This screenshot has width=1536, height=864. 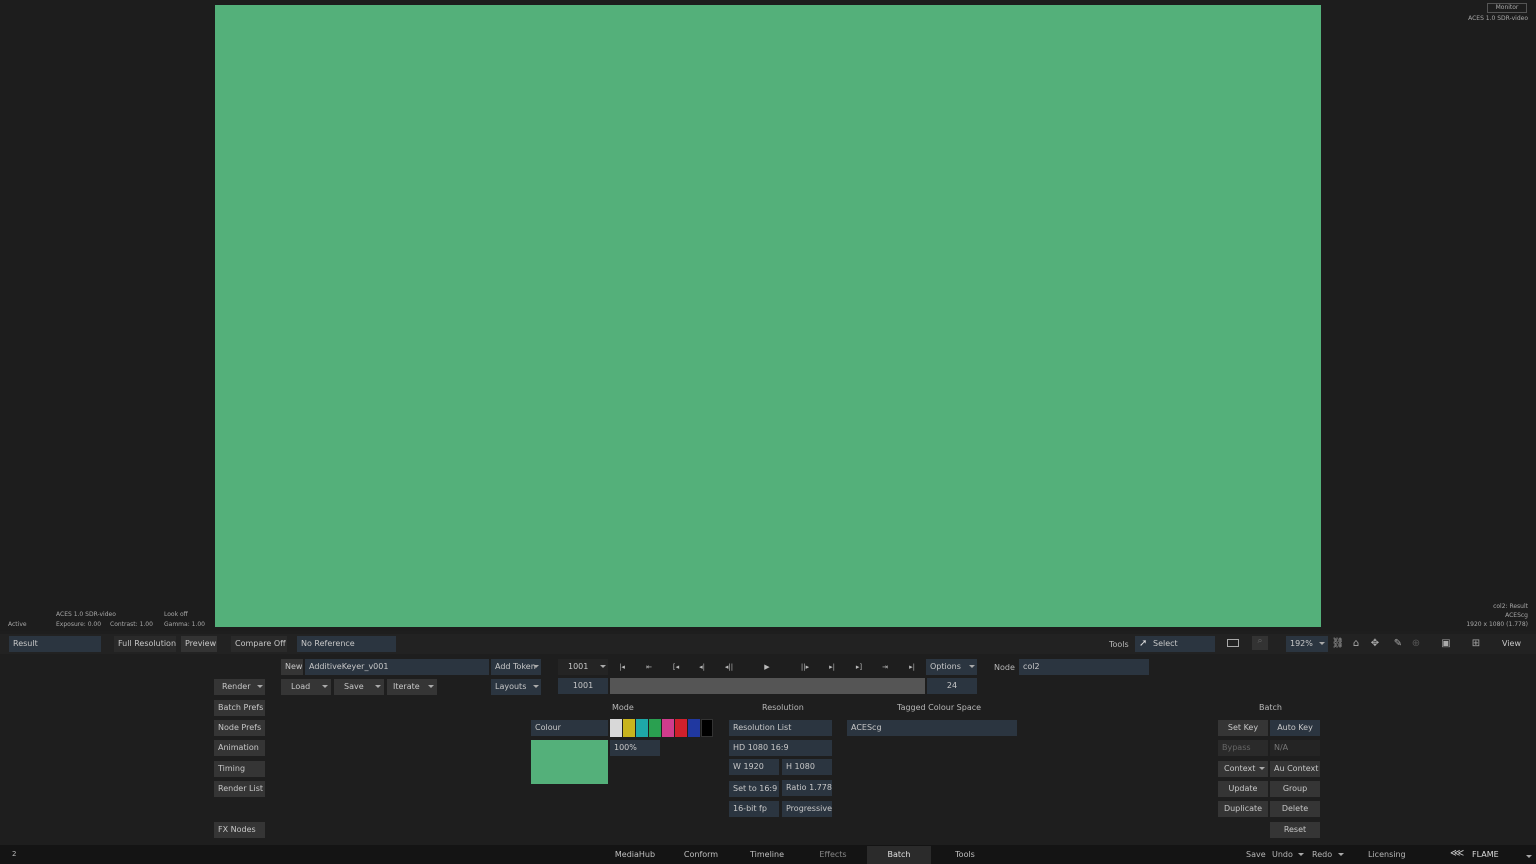 What do you see at coordinates (767, 686) in the screenshot?
I see `timeline-scrub-bar` at bounding box center [767, 686].